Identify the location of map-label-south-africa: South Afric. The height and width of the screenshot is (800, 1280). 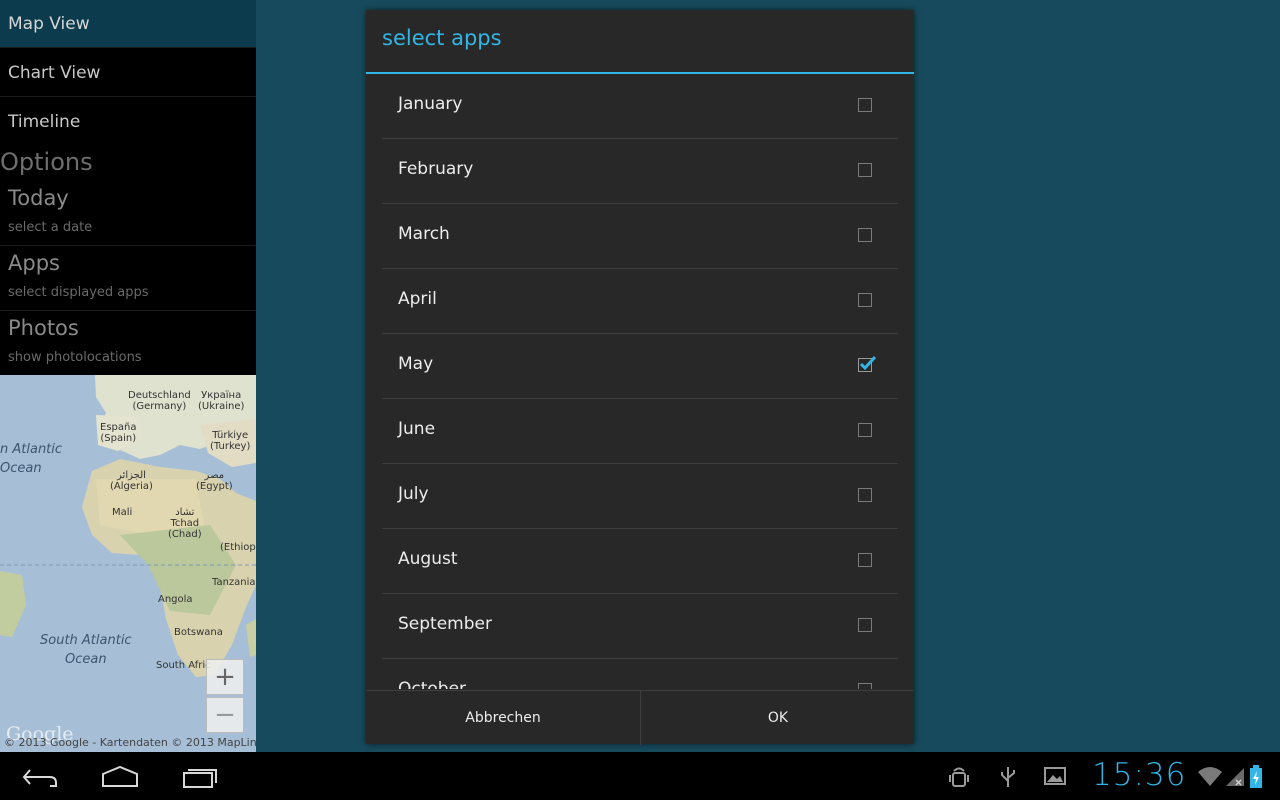
(183, 665).